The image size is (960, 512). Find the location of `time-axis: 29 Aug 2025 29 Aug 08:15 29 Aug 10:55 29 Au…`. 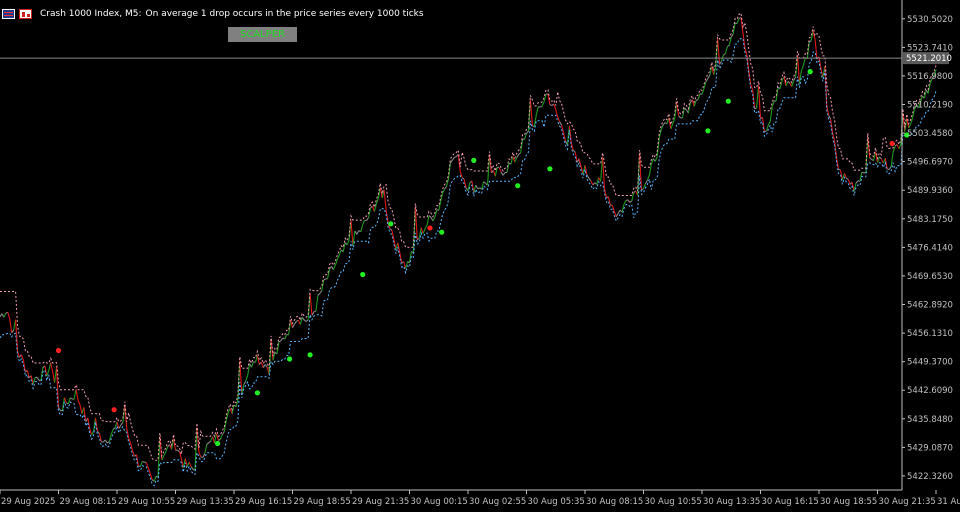

time-axis: 29 Aug 2025 29 Aug 08:15 29 Aug 10:55 29 Au… is located at coordinates (480, 498).